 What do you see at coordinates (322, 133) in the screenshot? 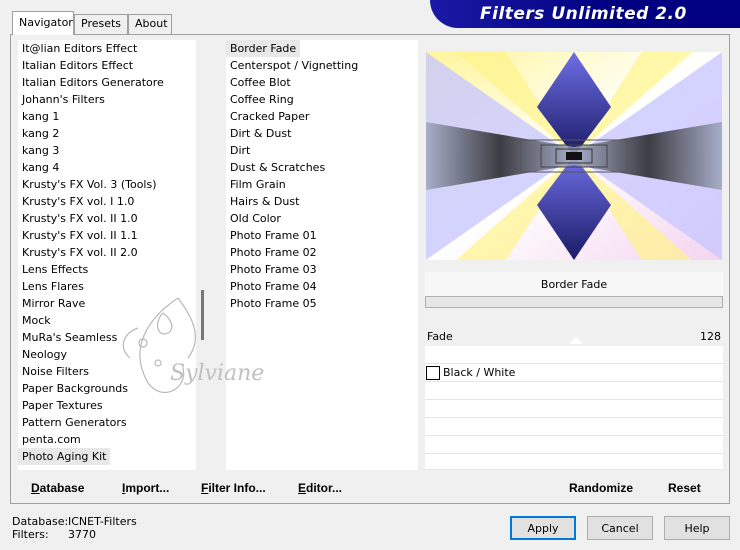
I see `filter-item: Dirt & Dust` at bounding box center [322, 133].